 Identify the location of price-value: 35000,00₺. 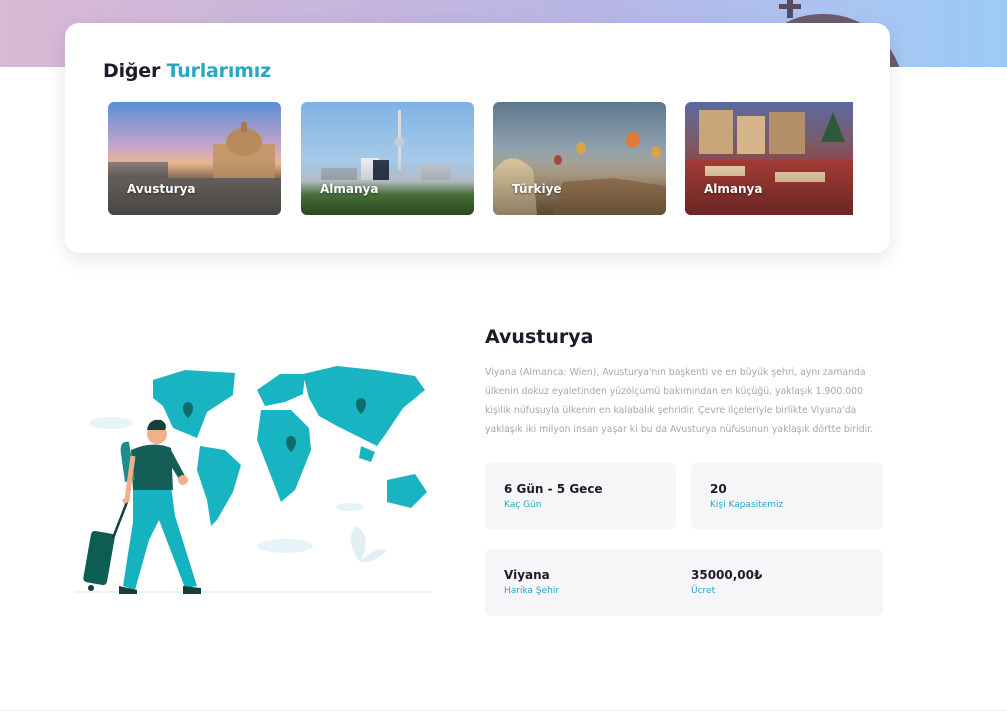
(727, 575).